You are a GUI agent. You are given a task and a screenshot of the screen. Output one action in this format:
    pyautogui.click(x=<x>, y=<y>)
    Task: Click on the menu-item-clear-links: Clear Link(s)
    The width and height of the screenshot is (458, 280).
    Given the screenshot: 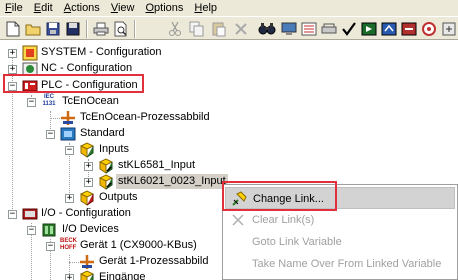 What is the action you would take?
    pyautogui.click(x=340, y=220)
    